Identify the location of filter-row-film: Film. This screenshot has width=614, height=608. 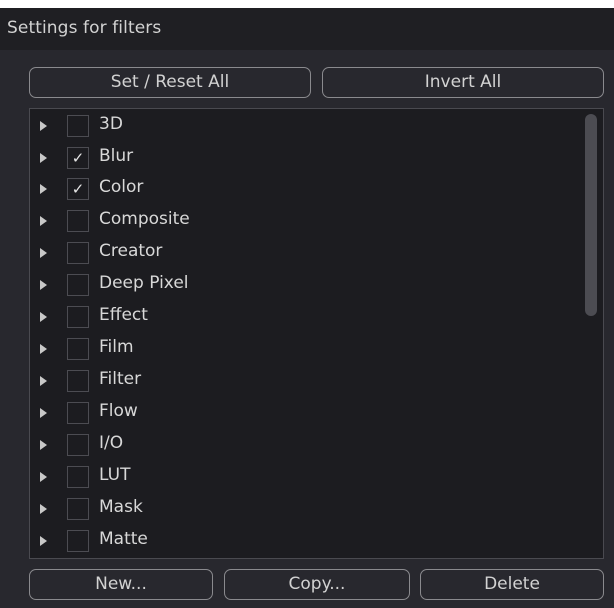
(300, 349).